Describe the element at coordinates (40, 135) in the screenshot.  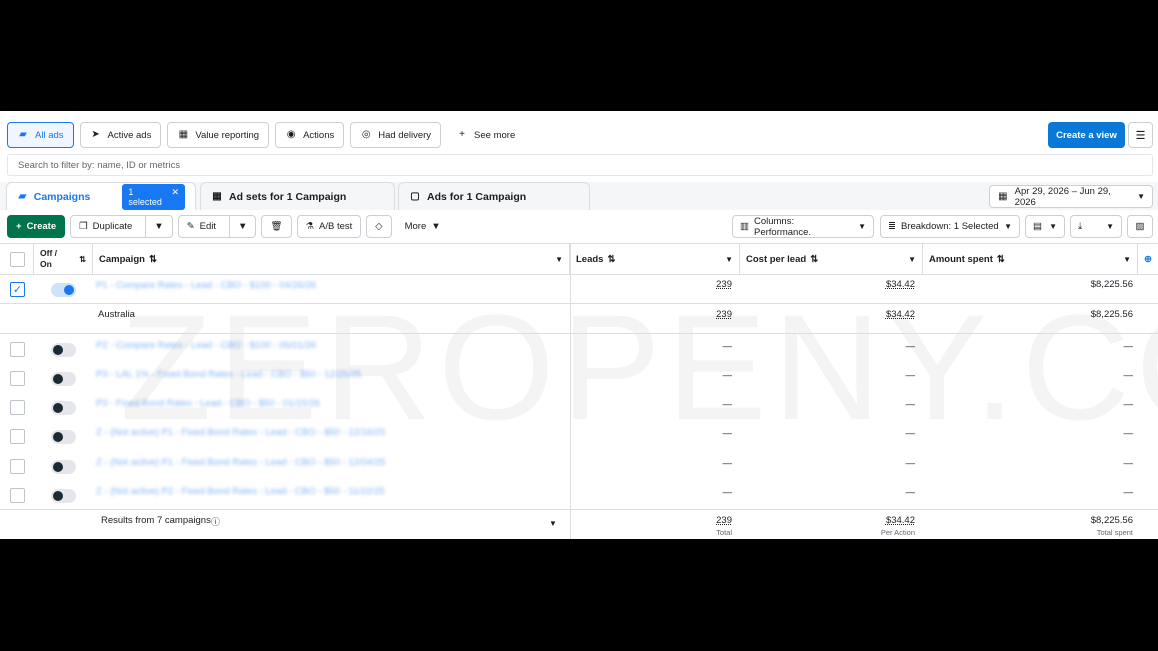
I see `all-ads-filter: ▰ All ads` at that location.